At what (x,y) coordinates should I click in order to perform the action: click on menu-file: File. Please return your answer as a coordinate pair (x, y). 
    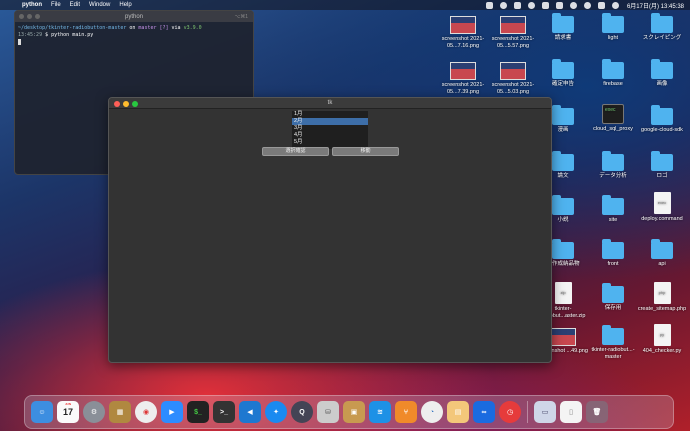
    Looking at the image, I should click on (56, 5).